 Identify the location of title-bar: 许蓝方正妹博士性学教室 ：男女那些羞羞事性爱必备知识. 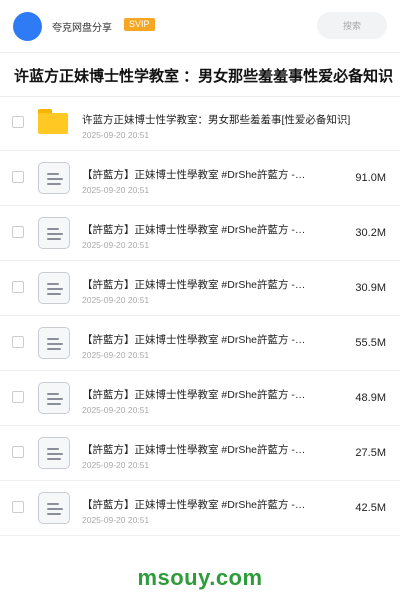
(200, 74).